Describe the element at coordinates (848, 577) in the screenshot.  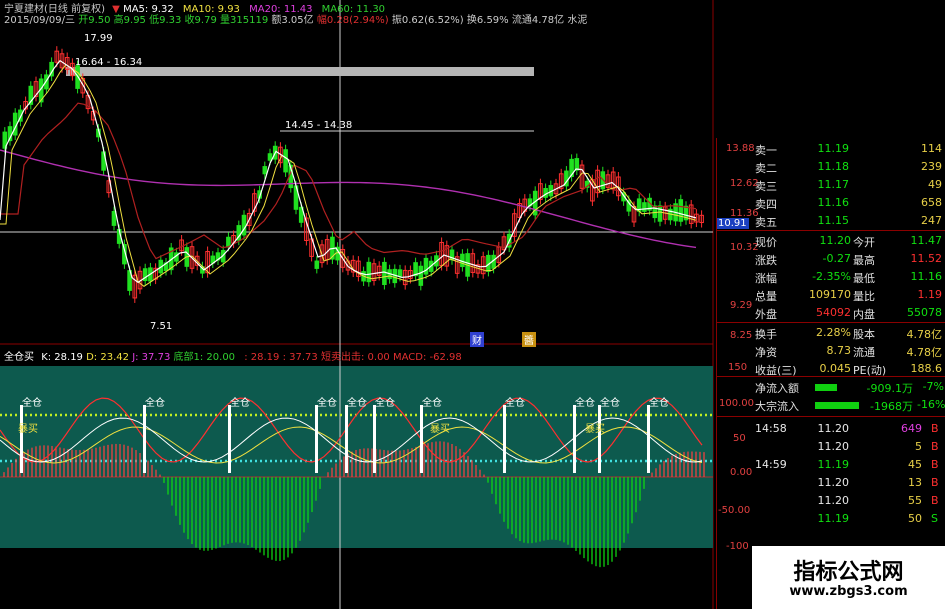
I see `watermark-badge: 指标公式网 www.zbgs3.com` at that location.